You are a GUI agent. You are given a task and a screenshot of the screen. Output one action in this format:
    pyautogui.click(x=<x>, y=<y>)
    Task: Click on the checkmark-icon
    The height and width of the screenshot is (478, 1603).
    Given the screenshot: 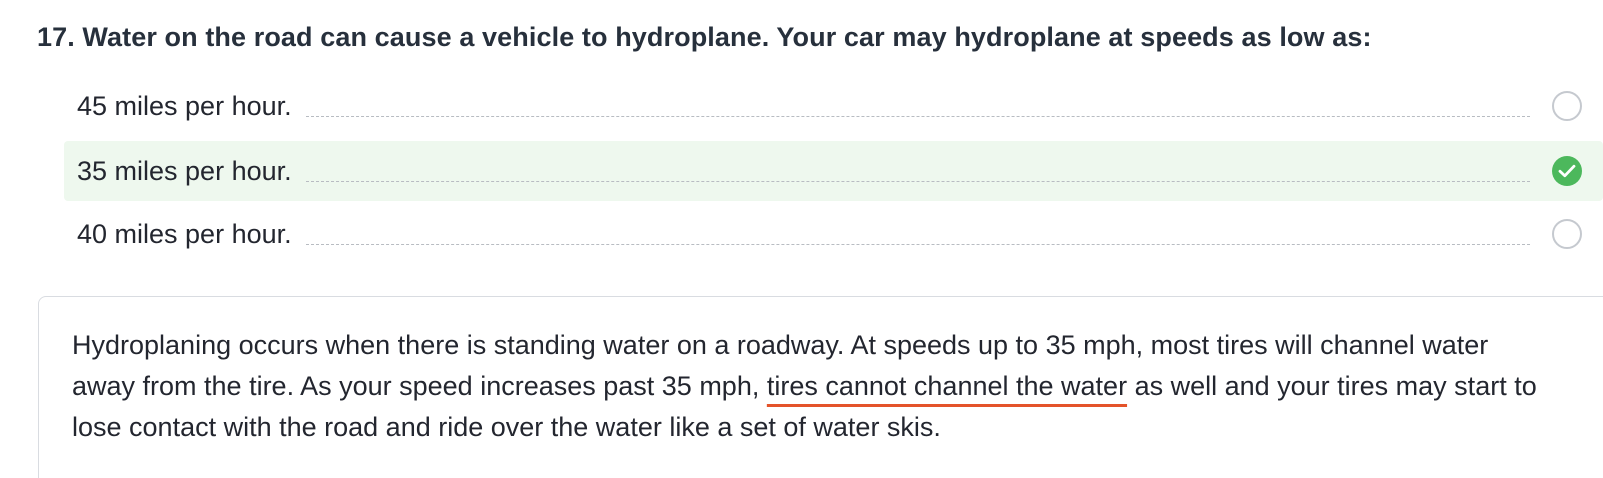 What is the action you would take?
    pyautogui.click(x=1567, y=171)
    